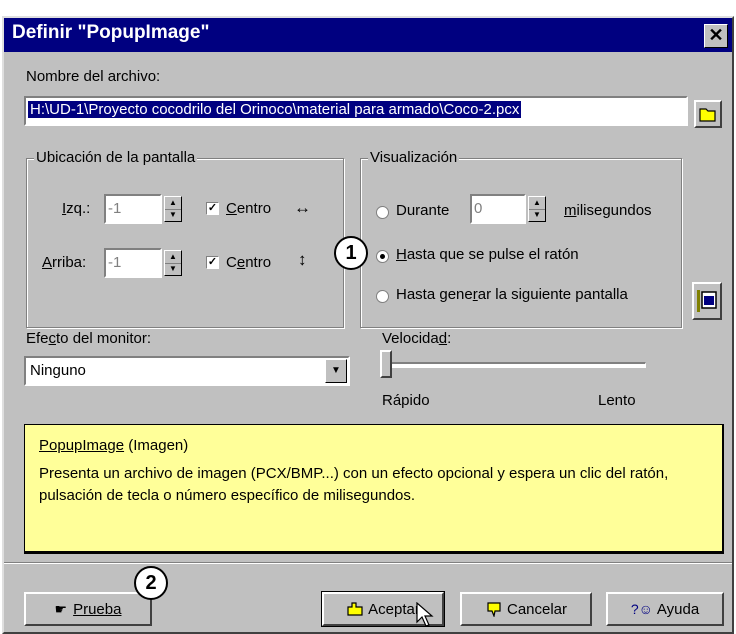 Image resolution: width=736 pixels, height=634 pixels. Describe the element at coordinates (498, 209) in the screenshot. I see `during-ms-input: 0` at that location.